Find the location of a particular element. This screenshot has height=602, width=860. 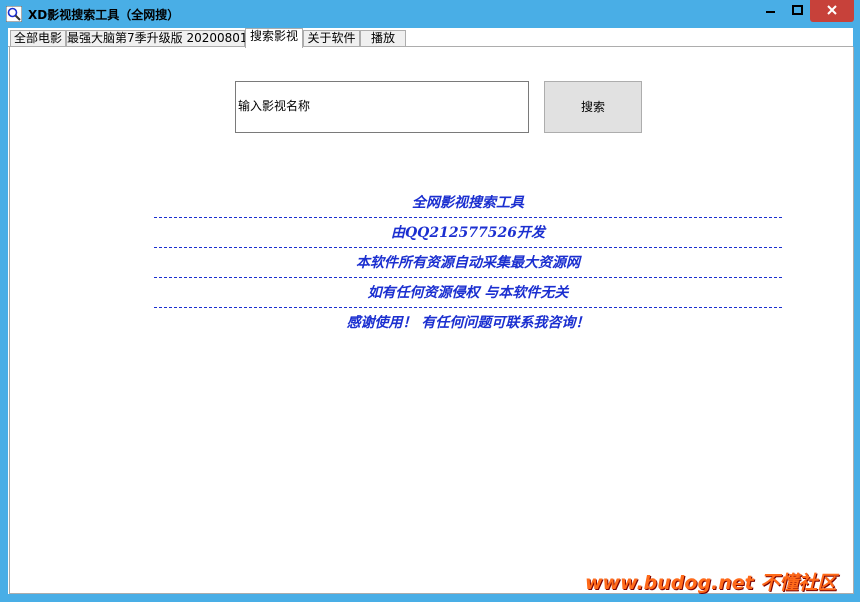

window-title: XD影视搜索工具（全网搜） is located at coordinates (104, 15).